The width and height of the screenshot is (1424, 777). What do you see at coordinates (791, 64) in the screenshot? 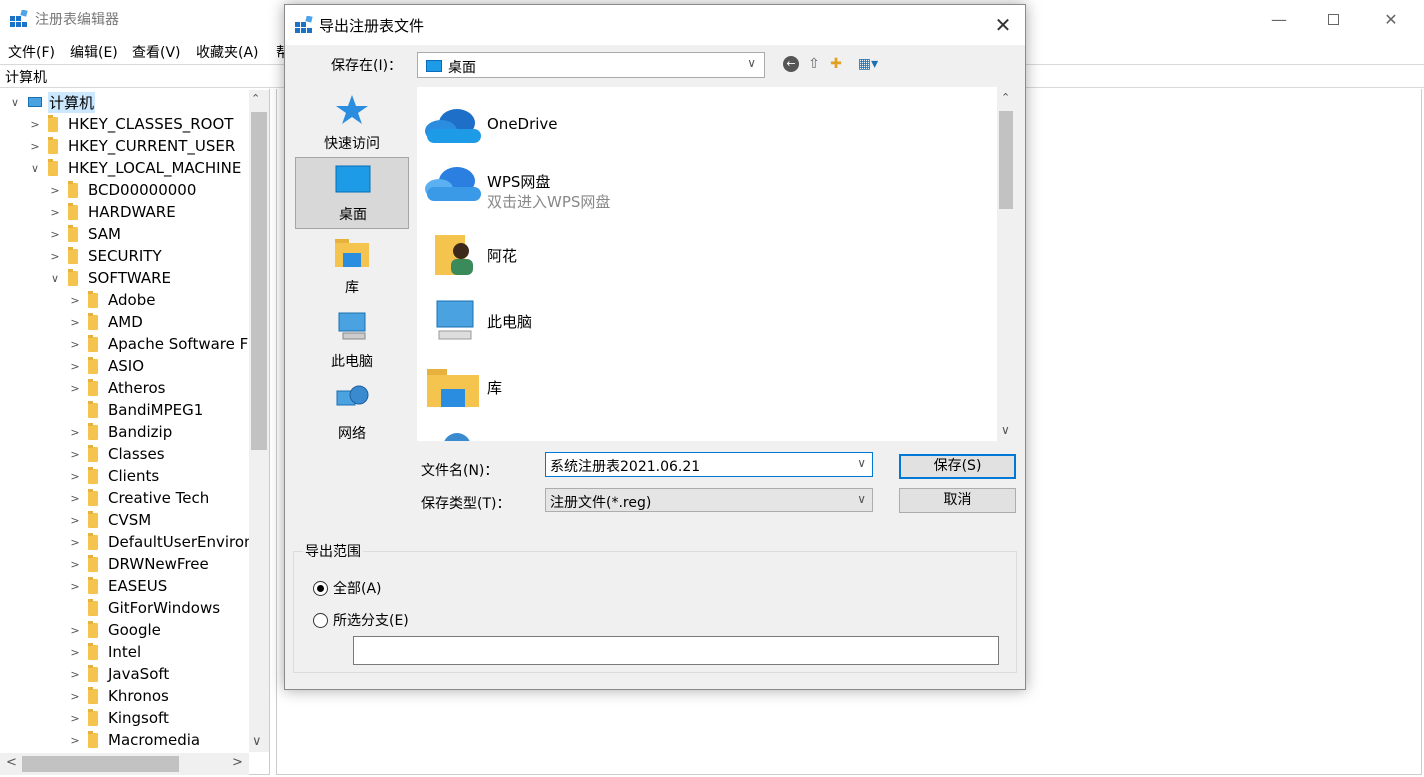
I see `back-icon: ←` at bounding box center [791, 64].